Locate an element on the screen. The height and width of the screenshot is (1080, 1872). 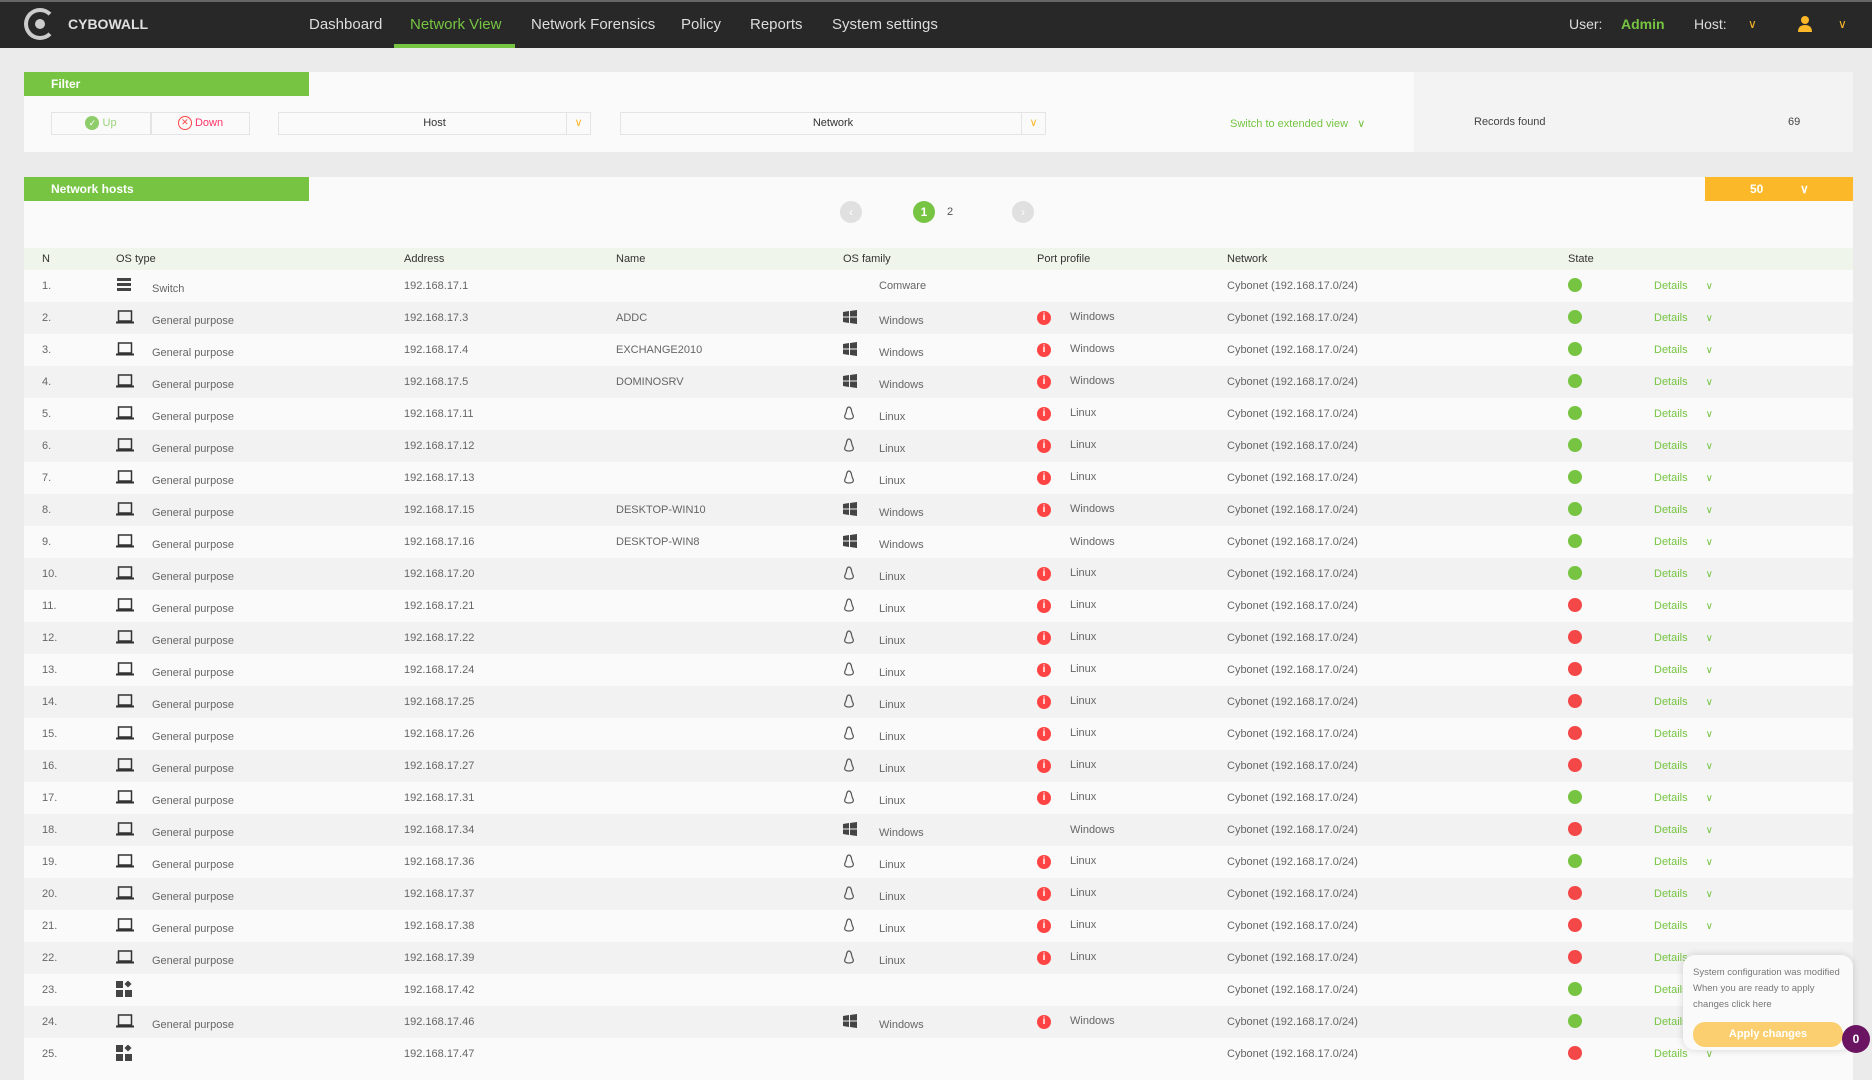
next-page-button: › is located at coordinates (1023, 212).